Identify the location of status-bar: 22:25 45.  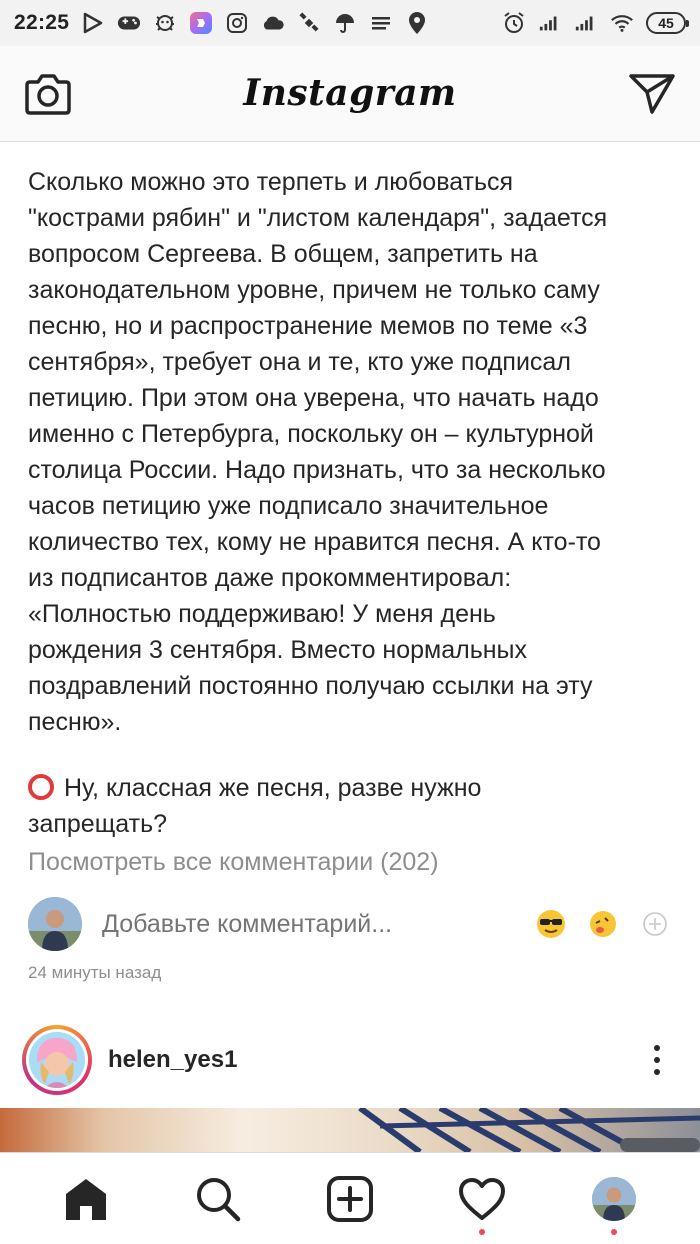
(350, 23).